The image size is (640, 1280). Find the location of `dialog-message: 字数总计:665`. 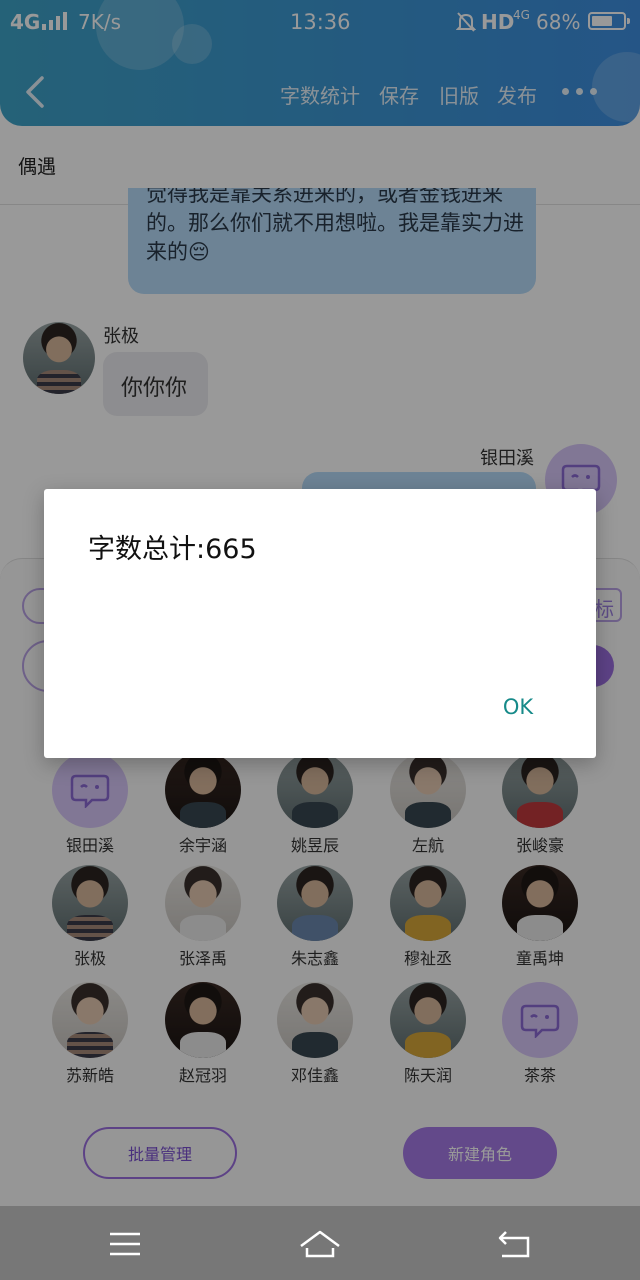

dialog-message: 字数总计:665 is located at coordinates (172, 549).